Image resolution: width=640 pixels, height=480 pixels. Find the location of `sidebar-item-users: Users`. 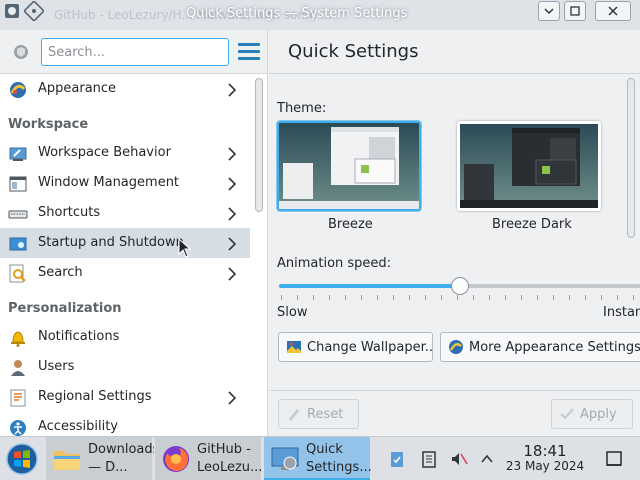

sidebar-item-users: Users is located at coordinates (125, 367).